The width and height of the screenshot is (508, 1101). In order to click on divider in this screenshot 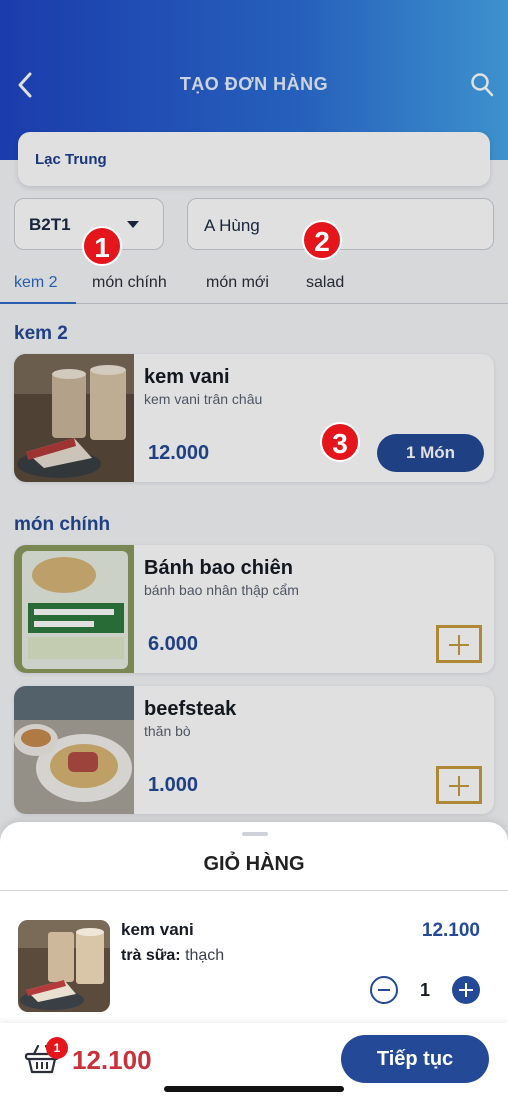, I will do `click(254, 890)`.